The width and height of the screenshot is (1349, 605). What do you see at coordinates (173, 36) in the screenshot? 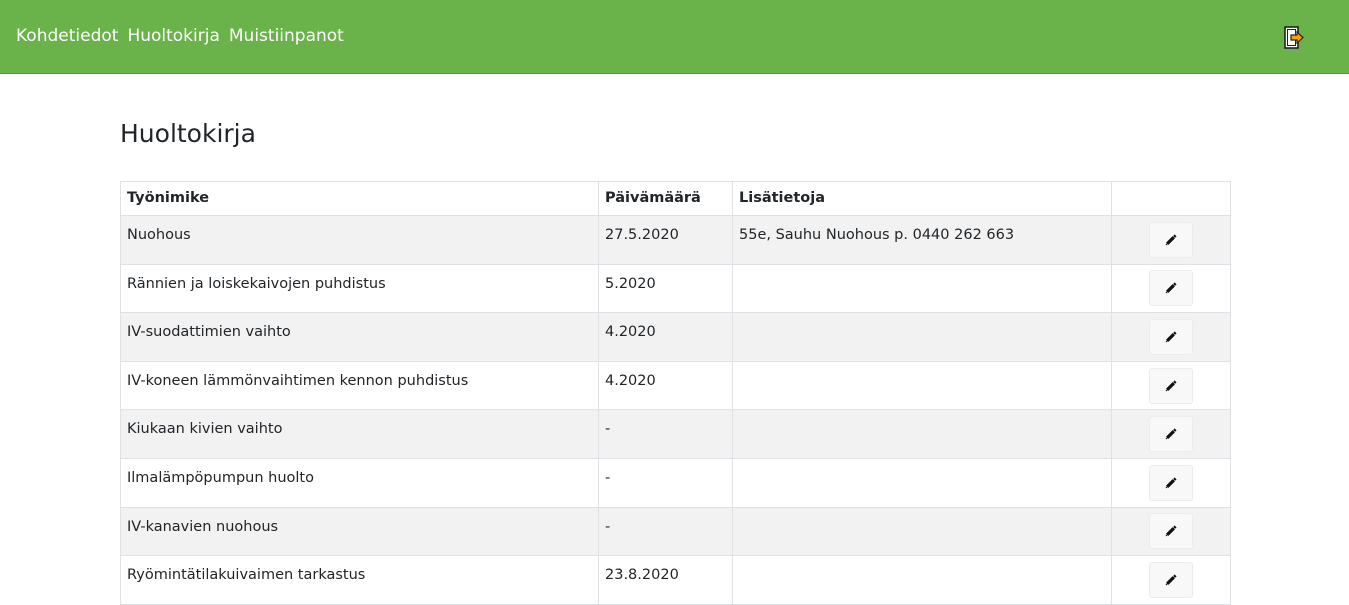
I see `nav-link-huoltokirja: Huoltokirja` at bounding box center [173, 36].